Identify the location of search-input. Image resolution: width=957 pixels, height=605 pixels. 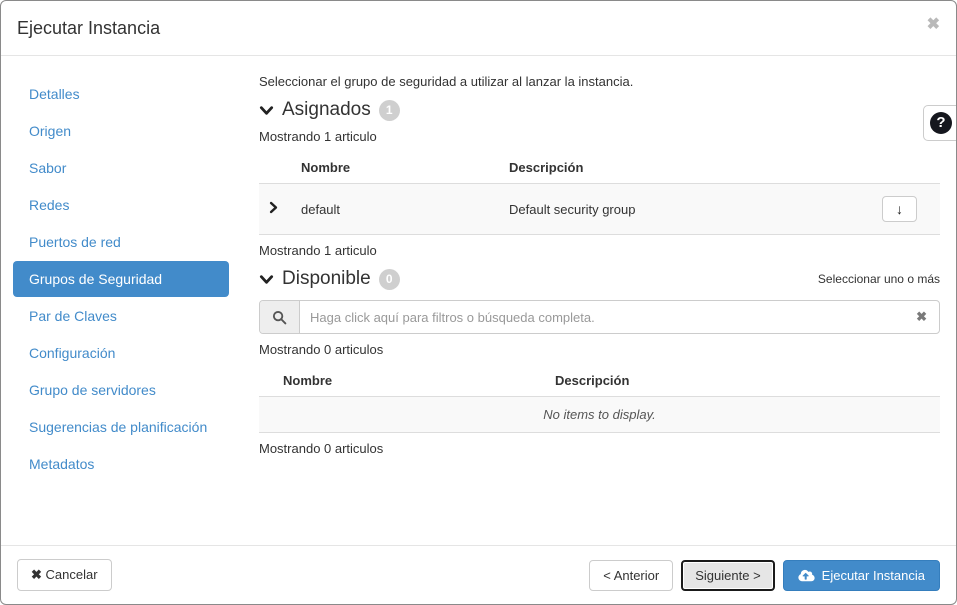
(602, 317).